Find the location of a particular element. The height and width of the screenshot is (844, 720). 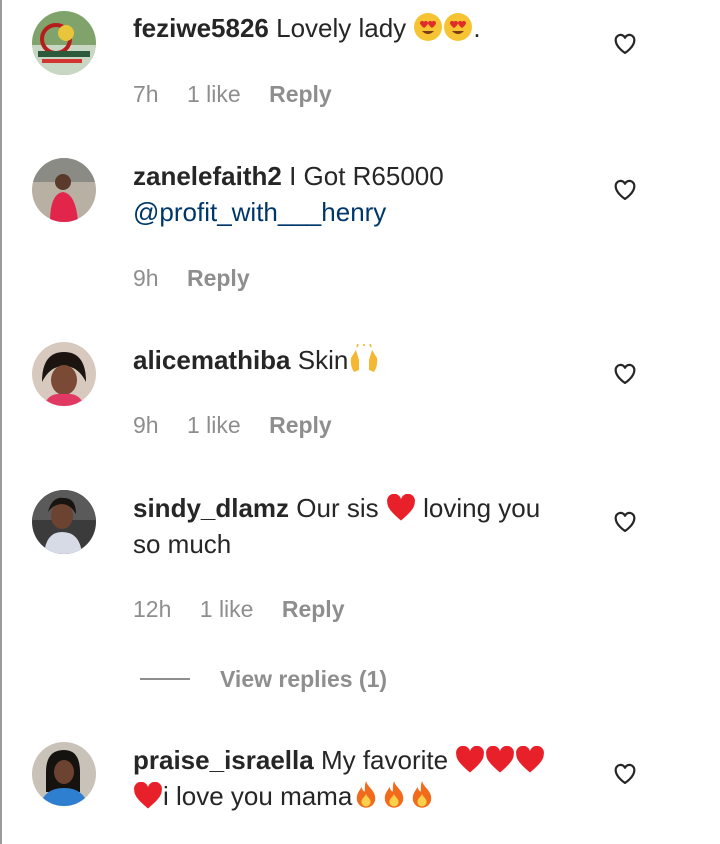

comment-username: praise_israella is located at coordinates (223, 760).